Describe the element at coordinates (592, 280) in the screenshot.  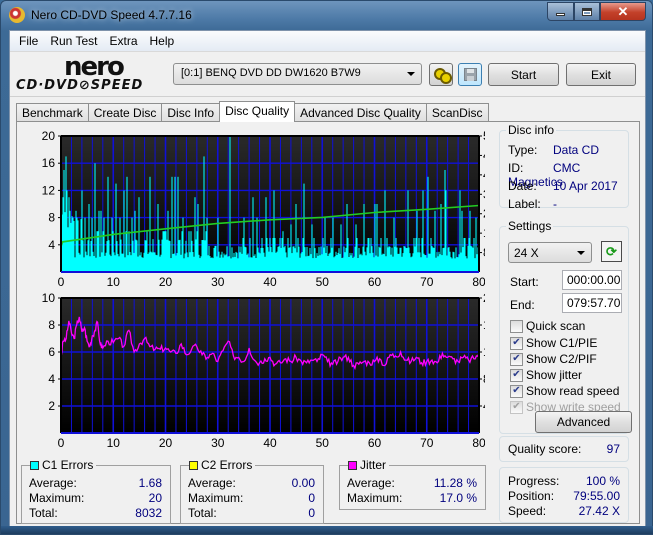
I see `start-field: 000:00.00` at that location.